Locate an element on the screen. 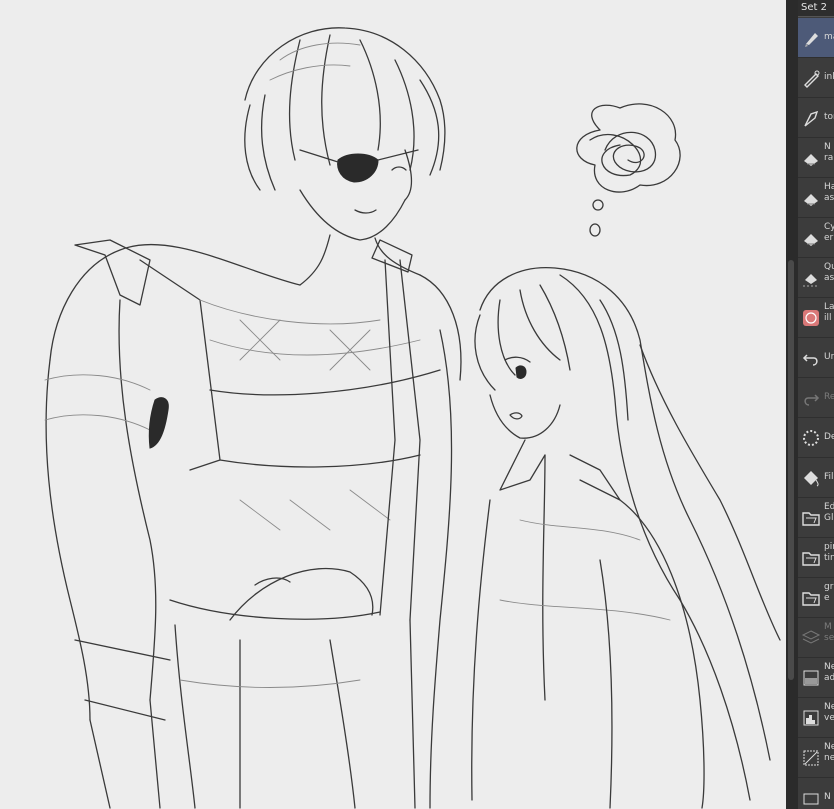 The width and height of the screenshot is (834, 809). action-item: ink is located at coordinates (816, 78).